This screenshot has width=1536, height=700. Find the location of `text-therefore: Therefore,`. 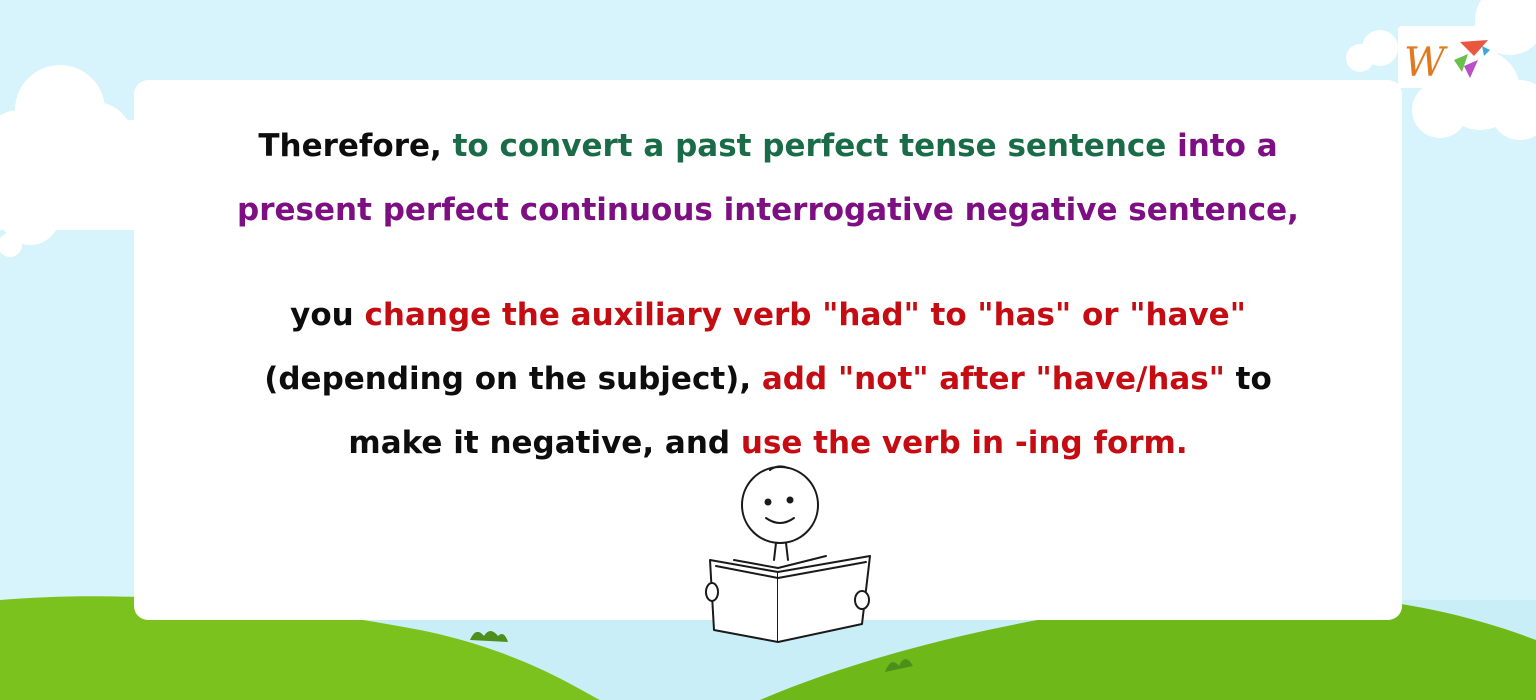

text-therefore: Therefore, is located at coordinates (355, 146).